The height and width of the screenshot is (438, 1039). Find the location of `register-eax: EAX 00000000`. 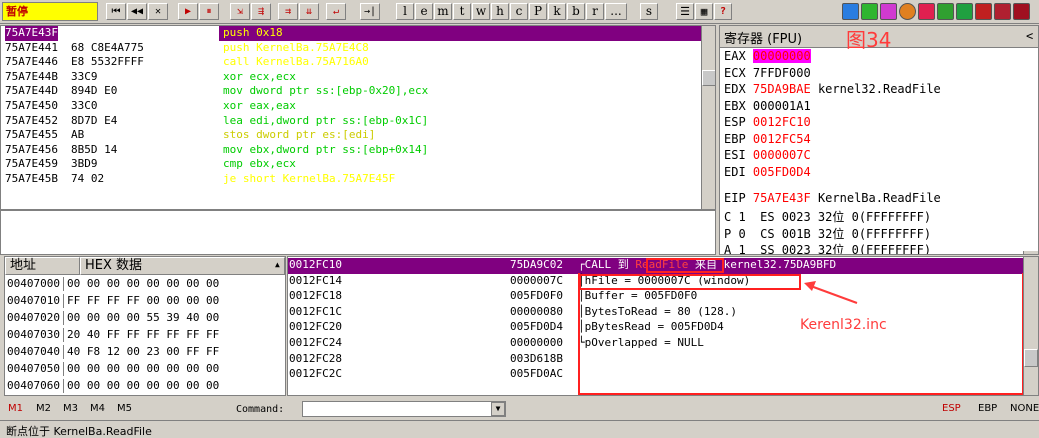

register-eax: EAX 00000000 is located at coordinates (771, 56).